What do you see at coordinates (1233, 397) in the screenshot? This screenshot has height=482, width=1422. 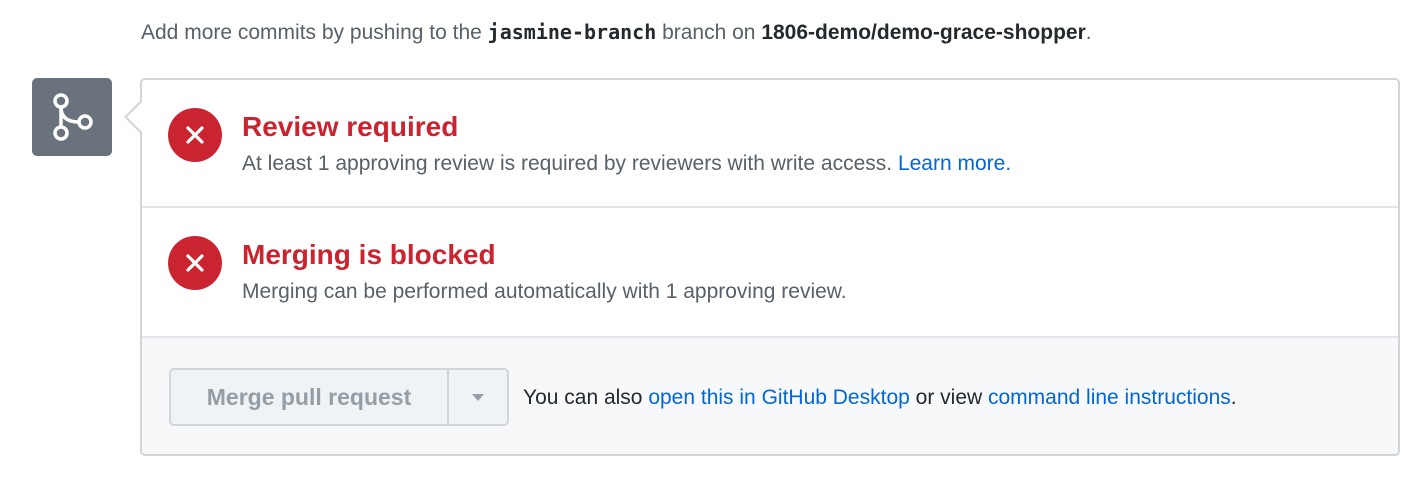 I see `end-text: .` at bounding box center [1233, 397].